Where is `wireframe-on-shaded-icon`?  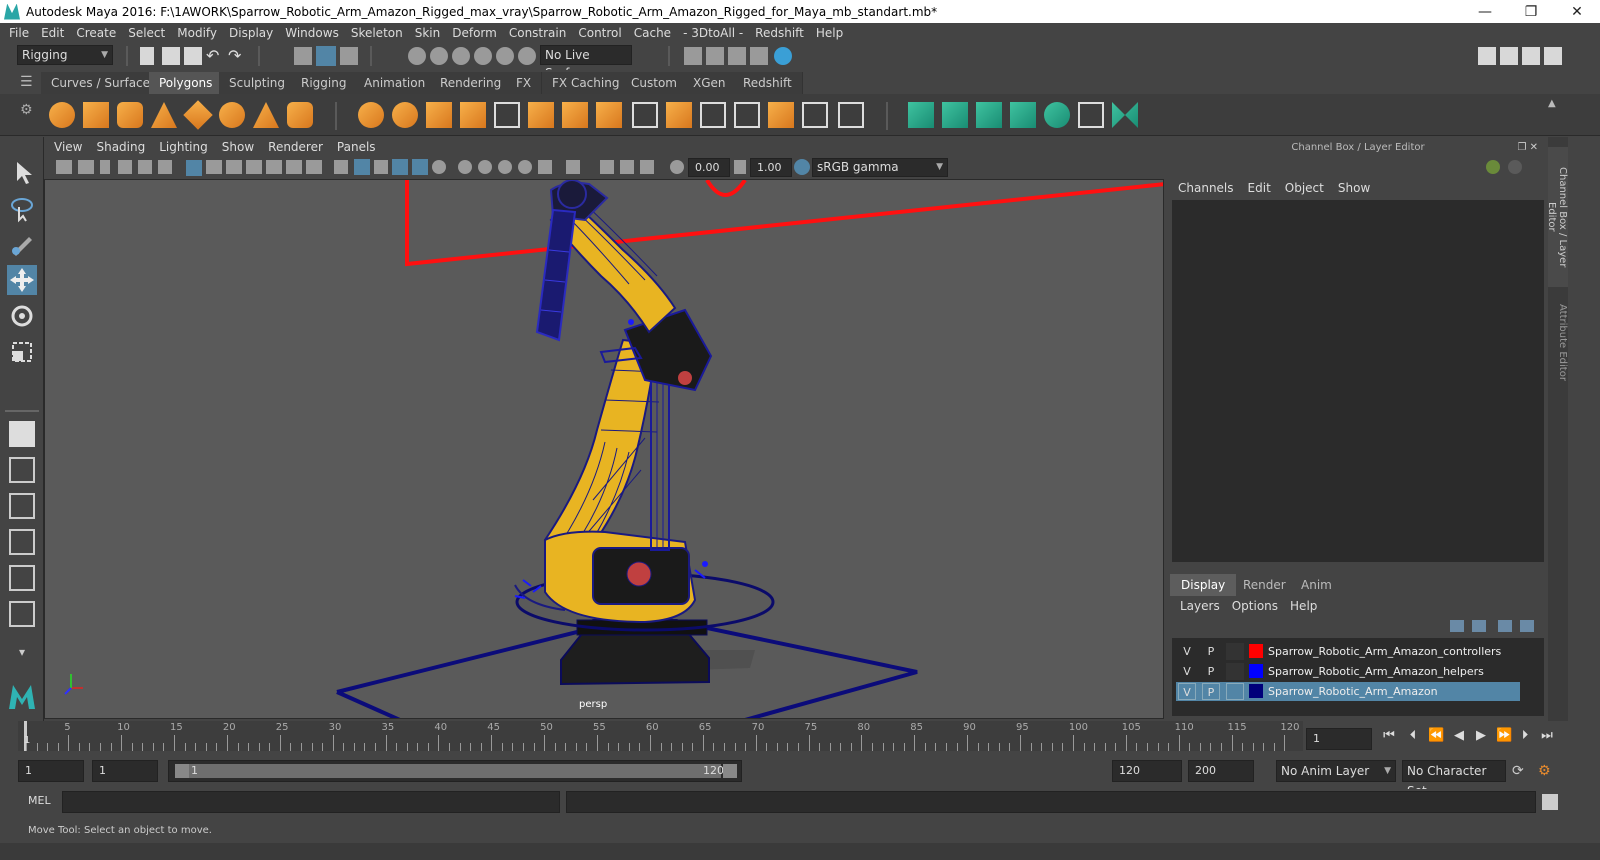
wireframe-on-shaded-icon is located at coordinates (400, 167).